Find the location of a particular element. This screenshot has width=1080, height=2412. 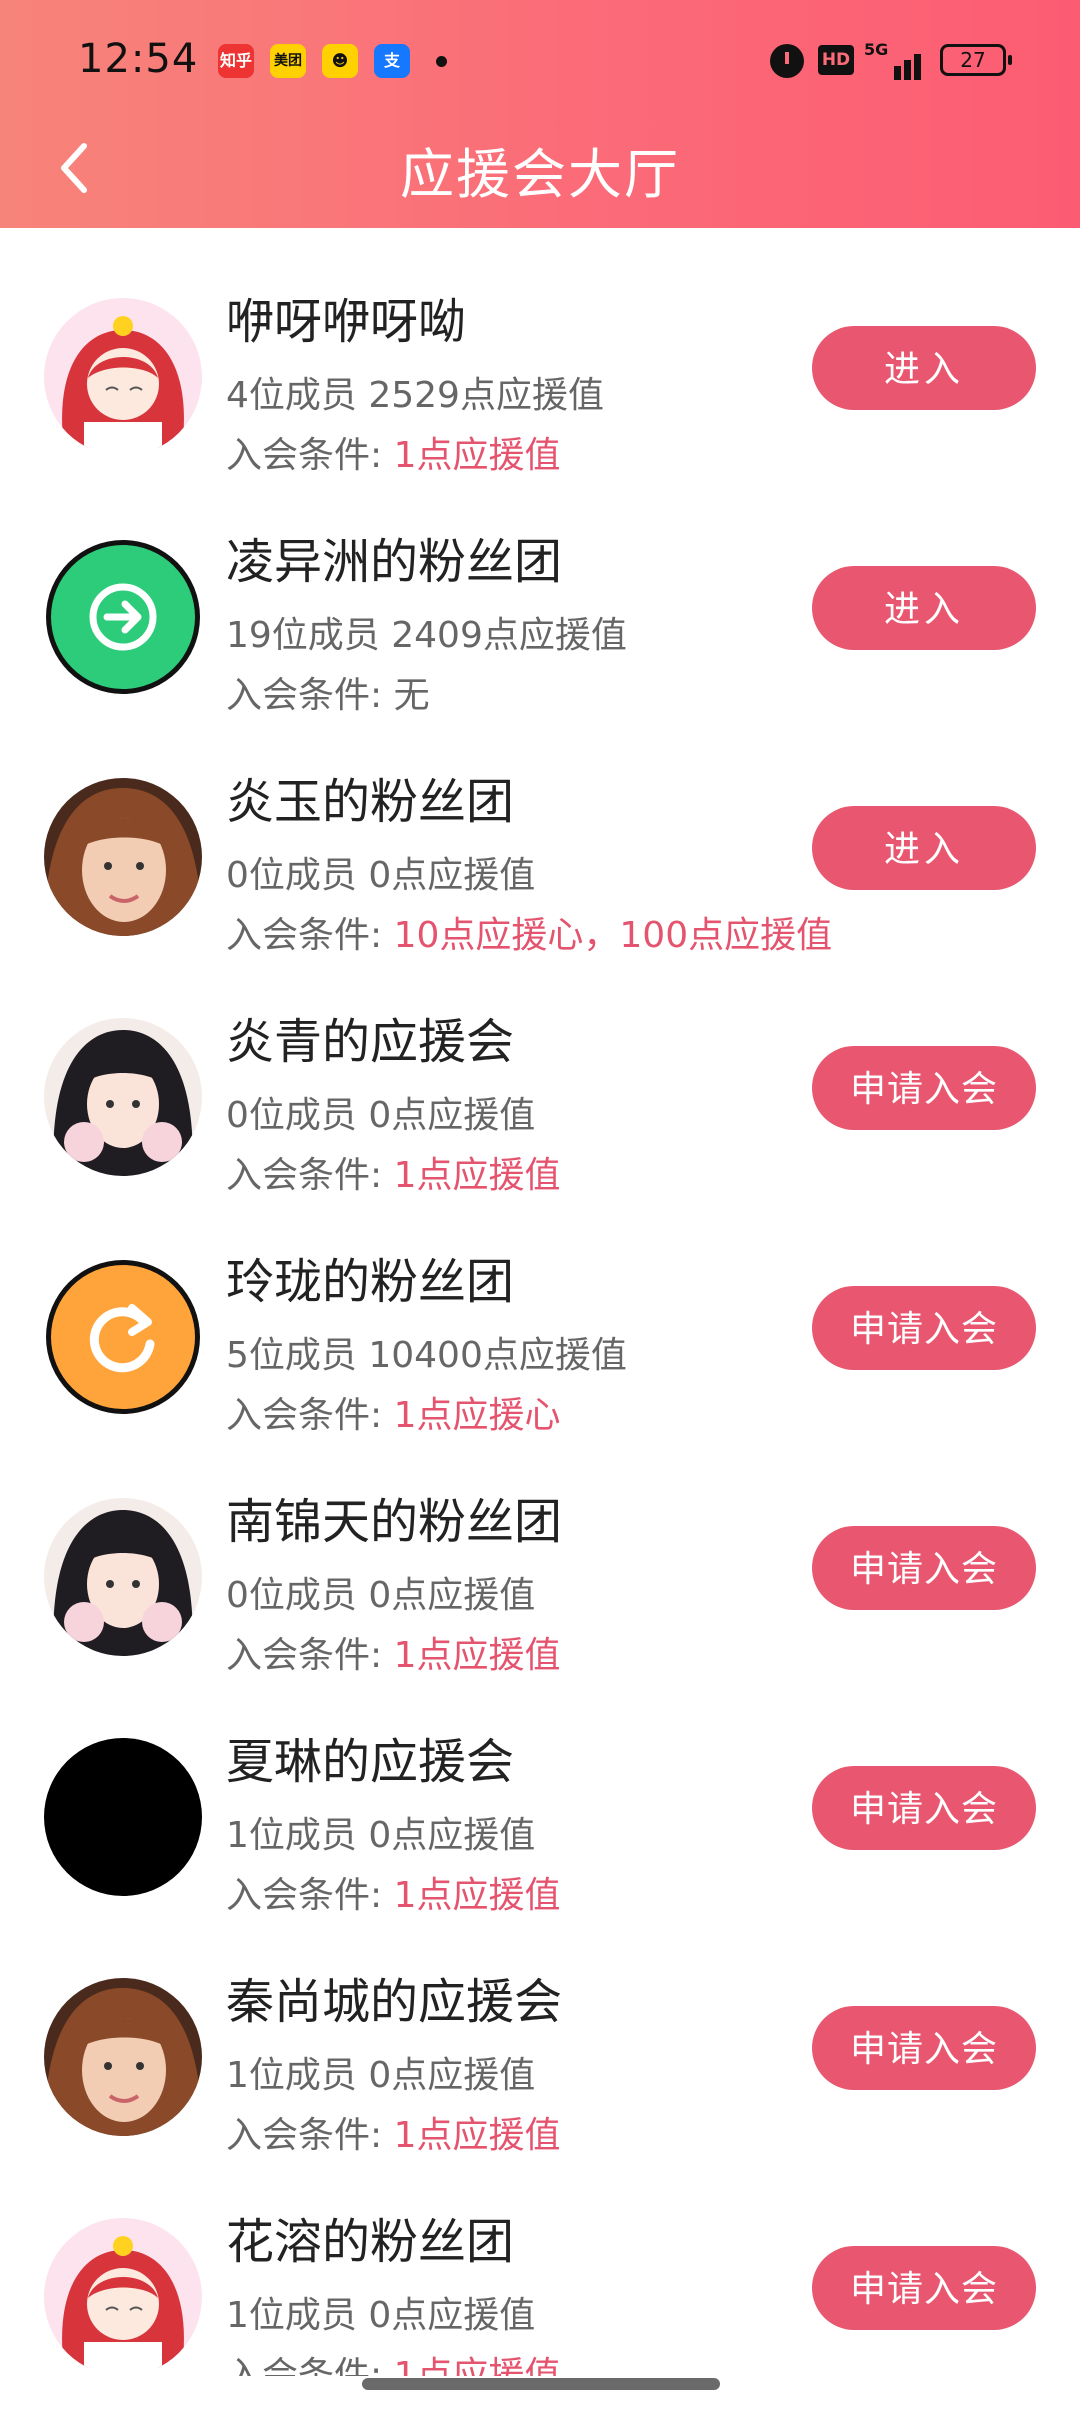

list-item: 炎青的应援会 0位成员 0点应援值 入会条件: 1点应援值 申请入会 is located at coordinates (540, 1072).